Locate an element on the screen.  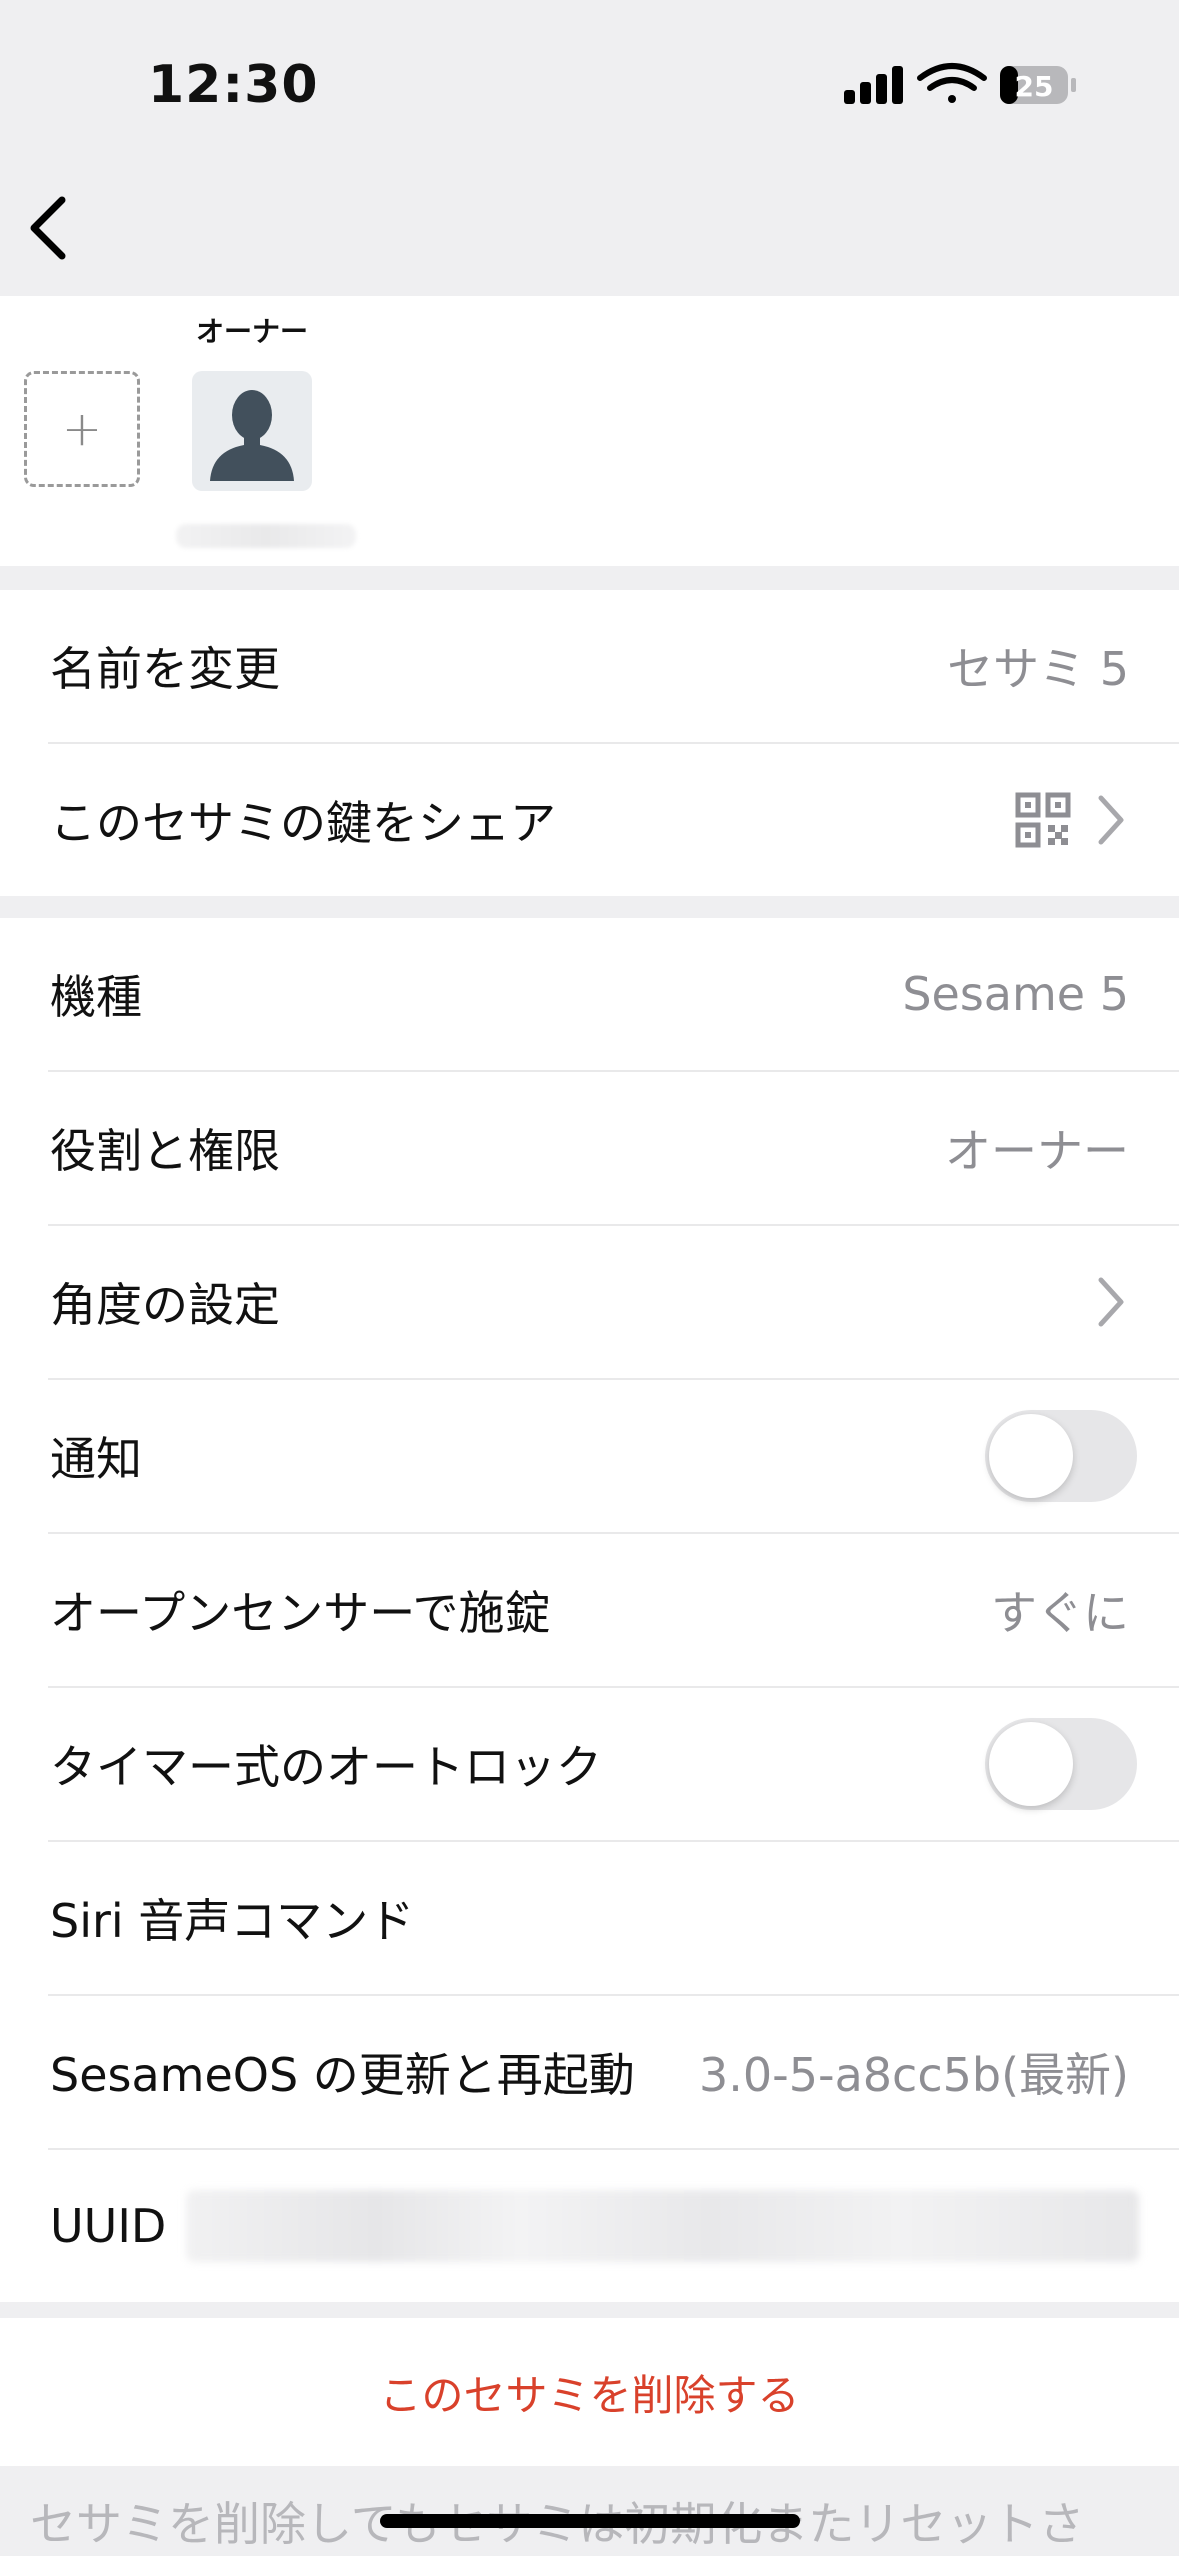
owner-avatar is located at coordinates (252, 431).